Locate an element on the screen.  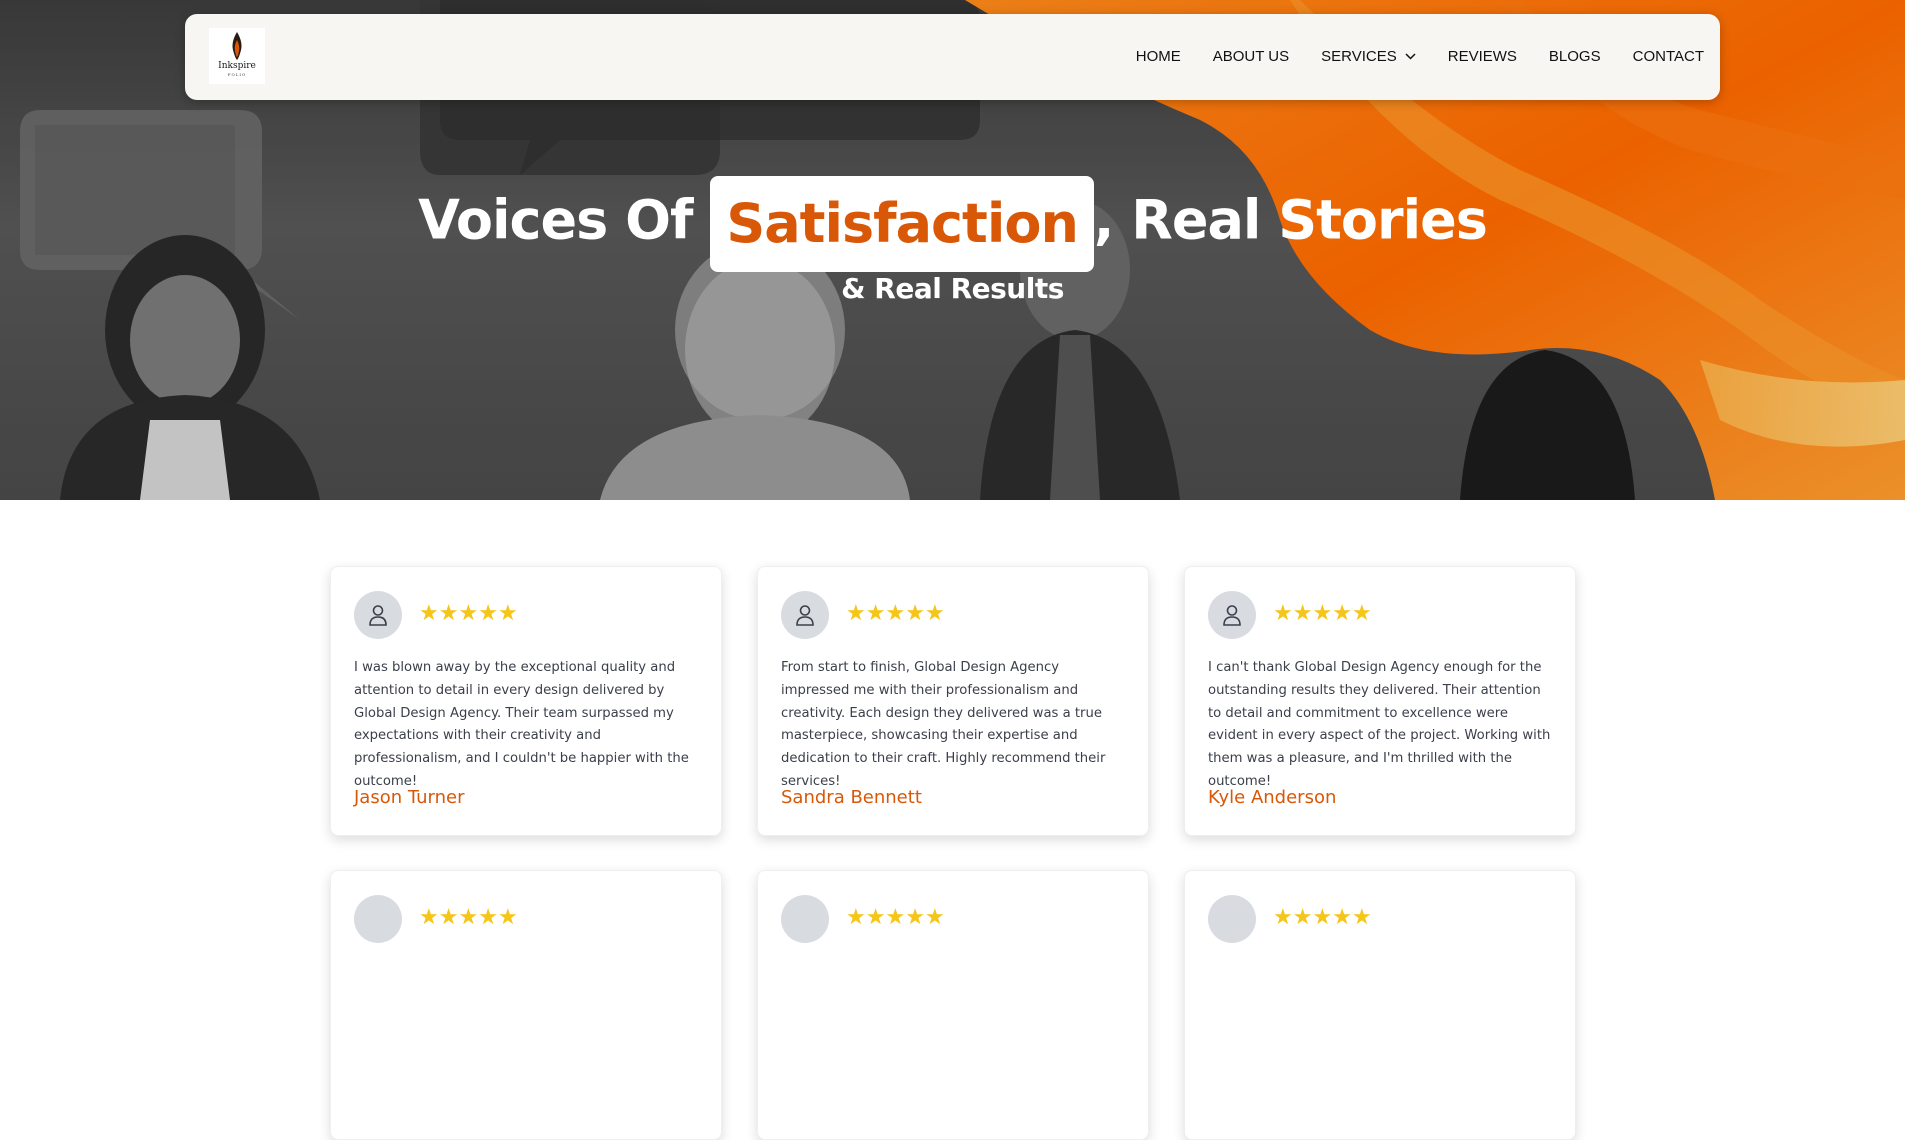
flame-icon is located at coordinates (237, 46).